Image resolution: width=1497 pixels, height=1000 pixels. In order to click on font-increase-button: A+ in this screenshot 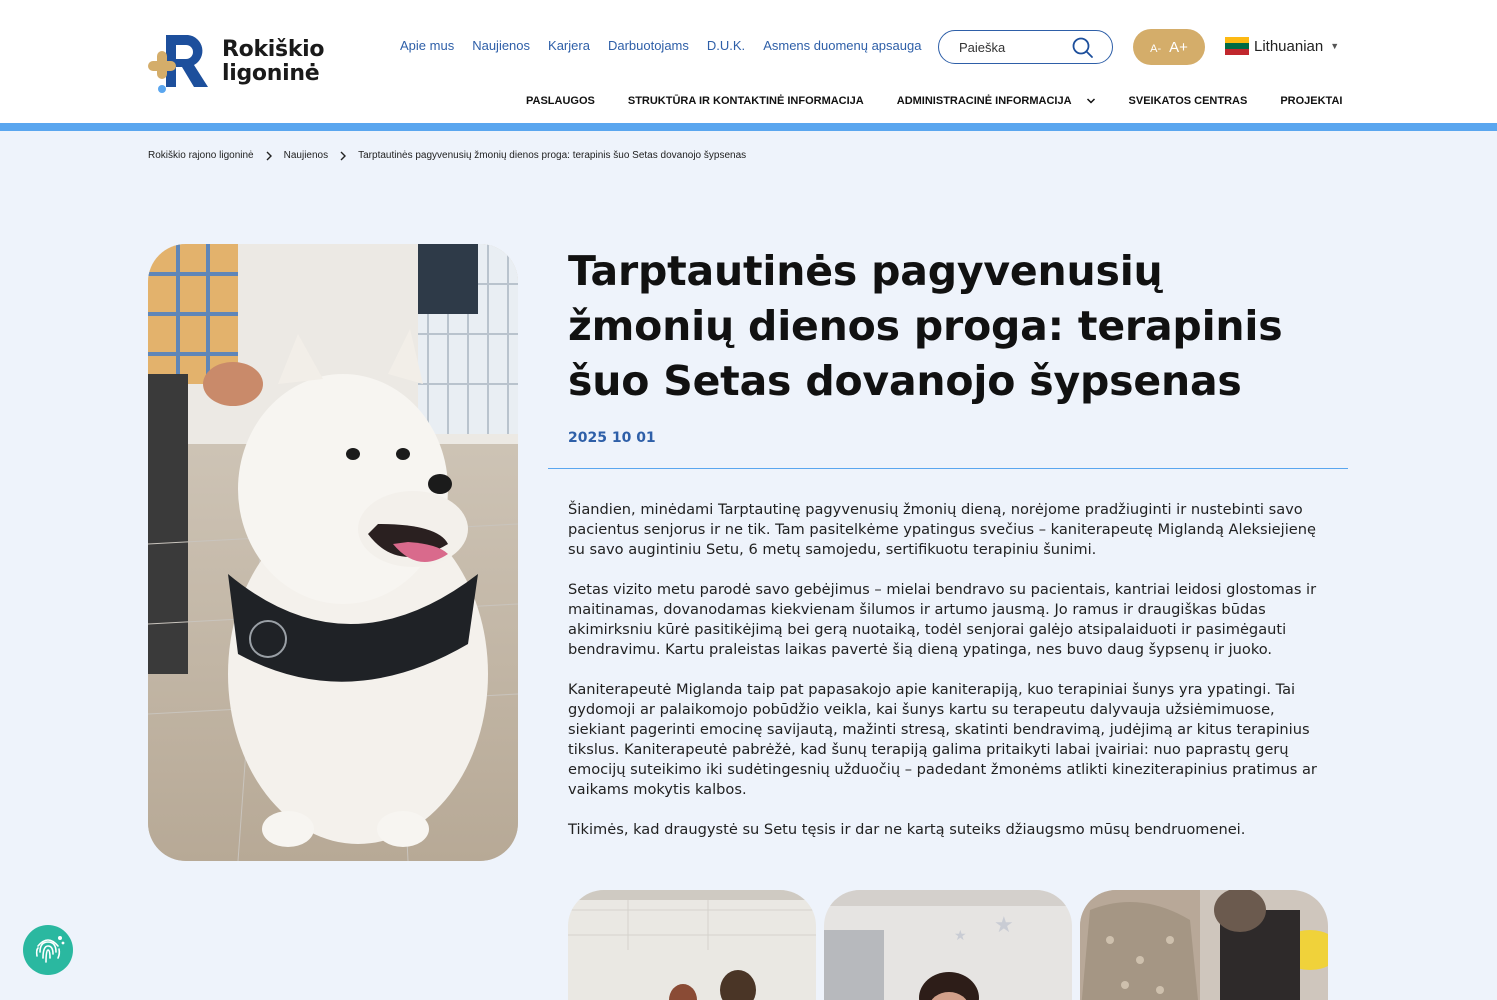, I will do `click(1178, 47)`.